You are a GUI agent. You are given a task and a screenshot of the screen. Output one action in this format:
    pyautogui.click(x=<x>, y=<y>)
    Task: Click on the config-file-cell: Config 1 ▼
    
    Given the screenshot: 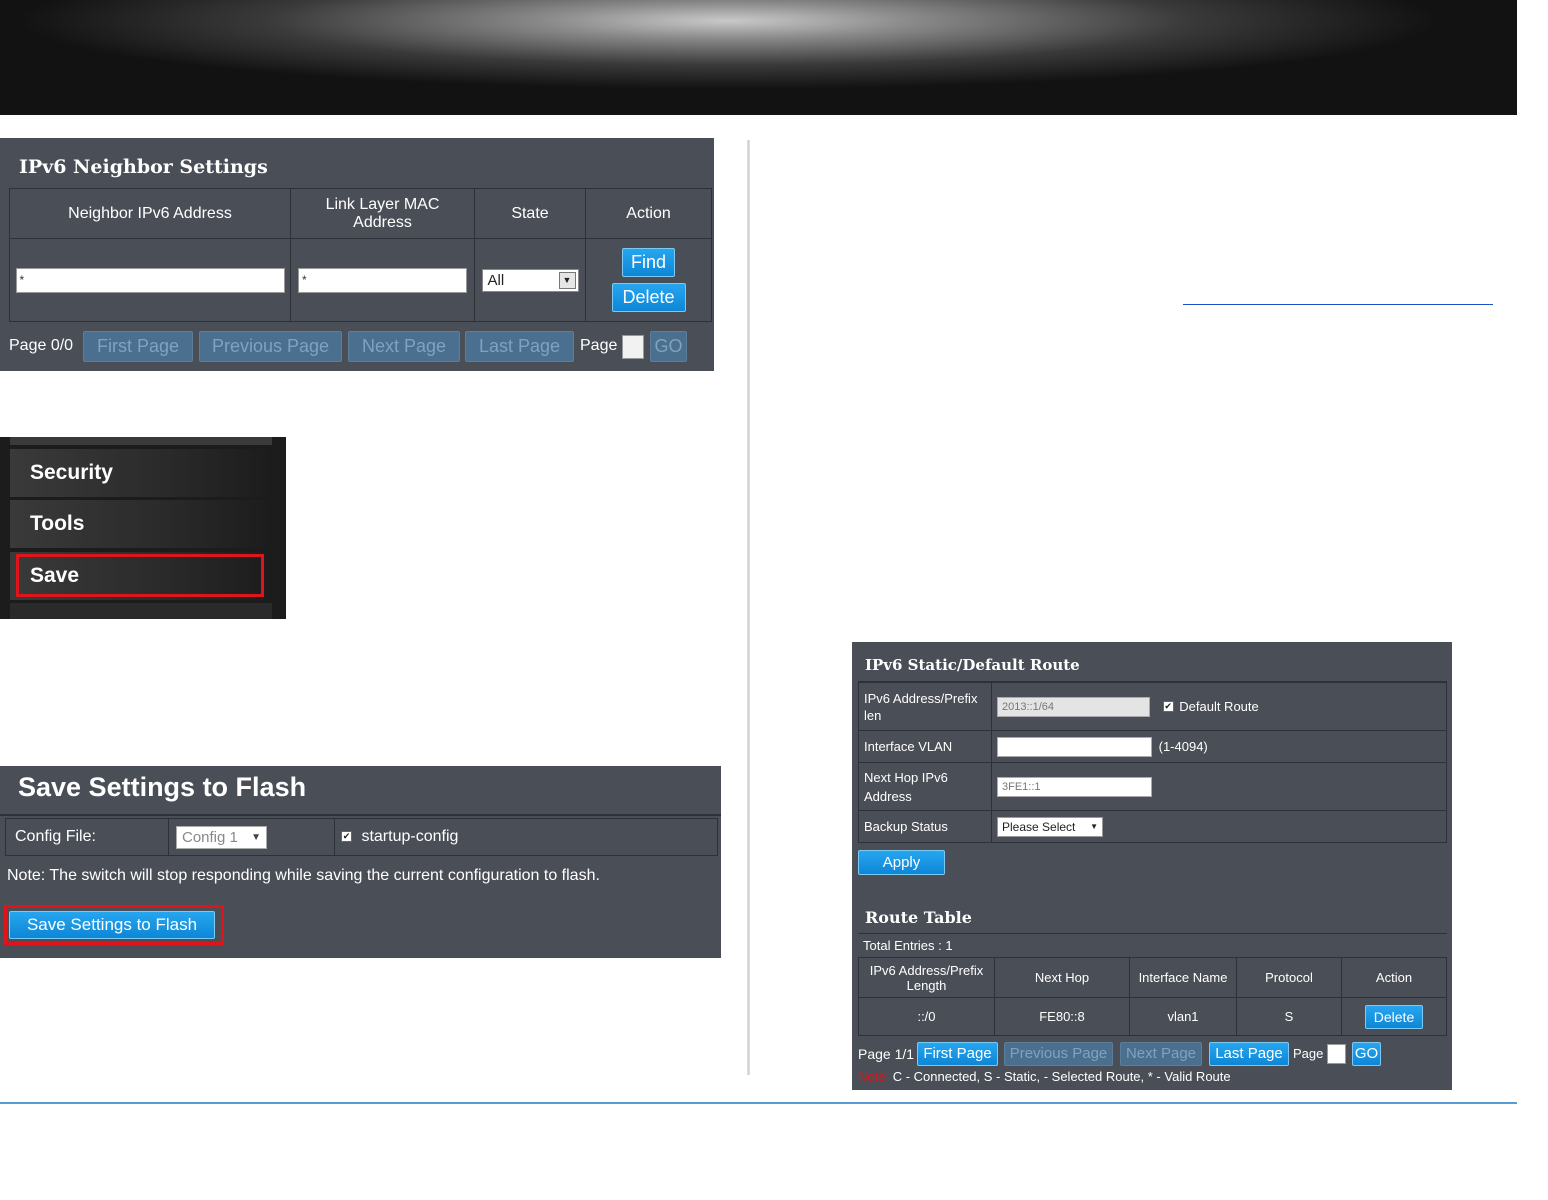 What is the action you would take?
    pyautogui.click(x=251, y=837)
    